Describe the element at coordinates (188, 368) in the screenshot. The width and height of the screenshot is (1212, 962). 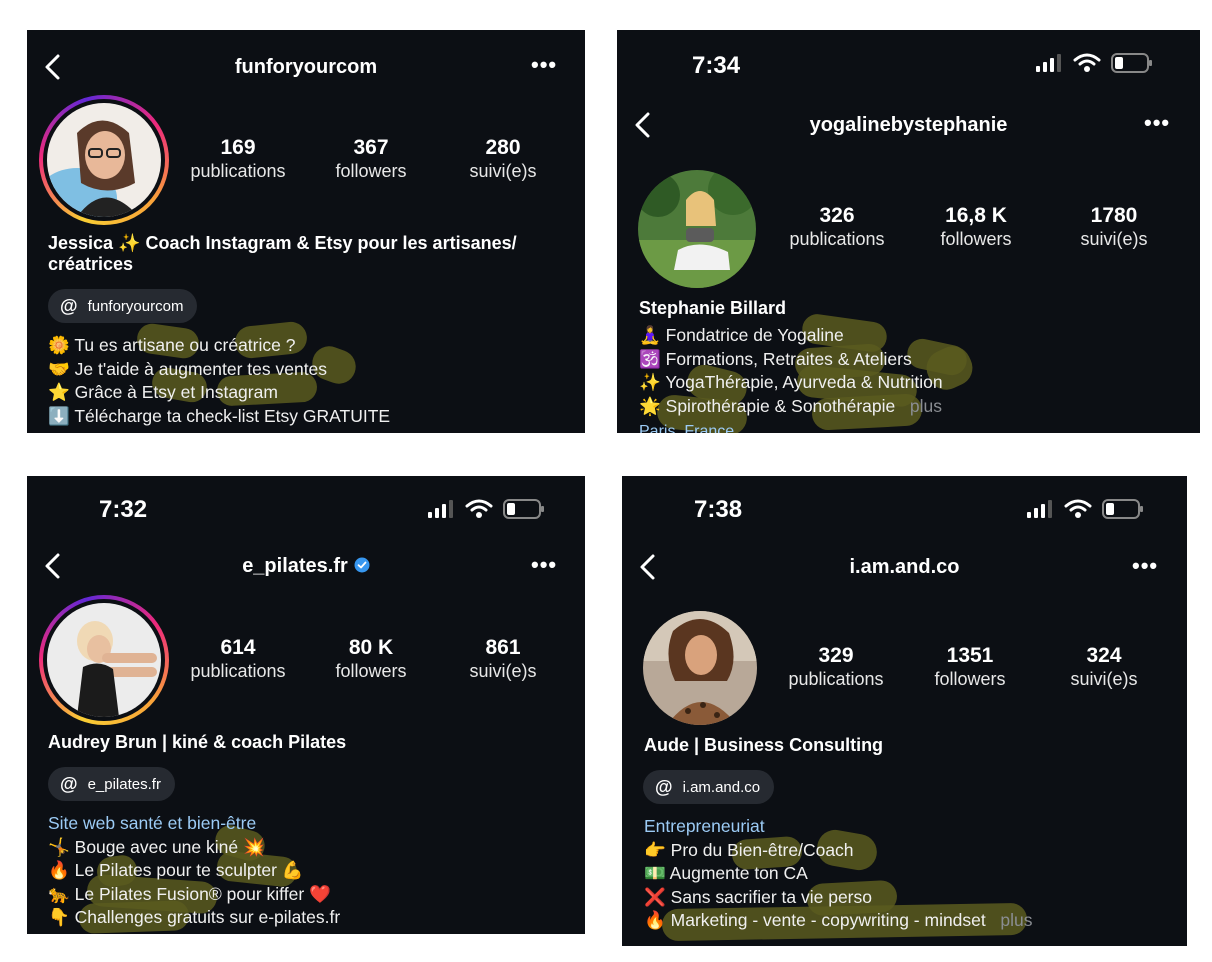
I see `bio-line: 🤝 Je t'aide à augmenter tes ventes` at that location.